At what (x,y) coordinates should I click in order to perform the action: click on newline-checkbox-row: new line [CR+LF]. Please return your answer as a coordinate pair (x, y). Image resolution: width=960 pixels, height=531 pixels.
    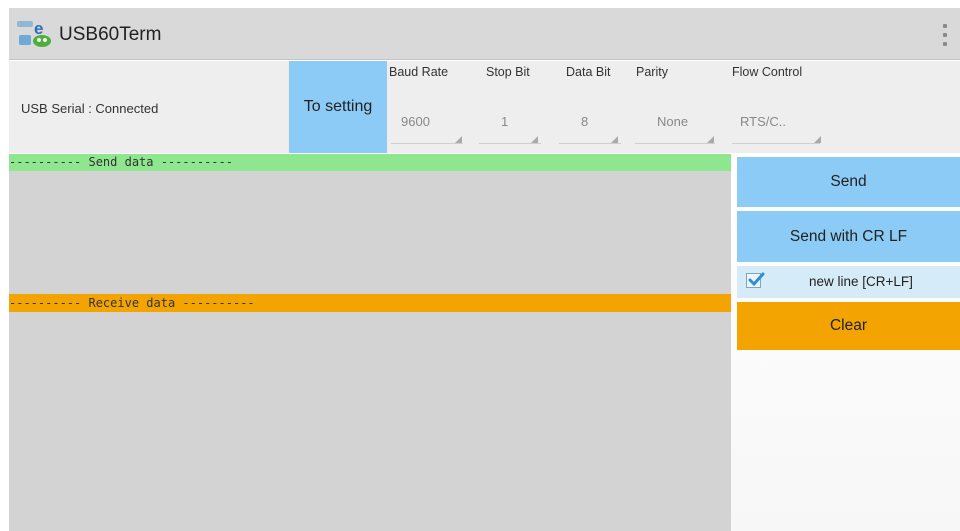
    Looking at the image, I should click on (848, 282).